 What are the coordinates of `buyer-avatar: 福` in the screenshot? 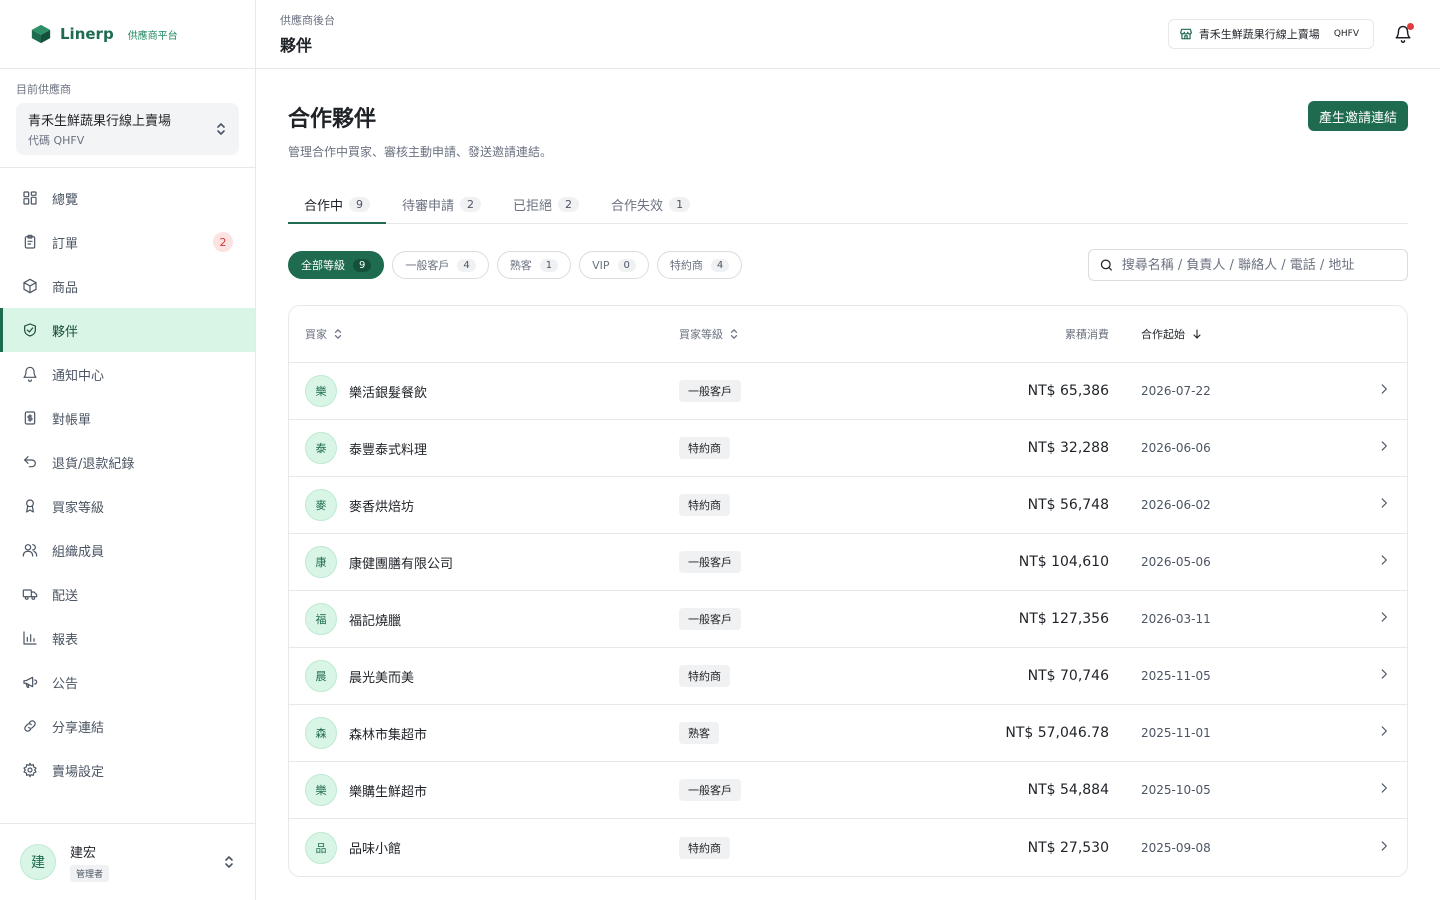 It's located at (321, 619).